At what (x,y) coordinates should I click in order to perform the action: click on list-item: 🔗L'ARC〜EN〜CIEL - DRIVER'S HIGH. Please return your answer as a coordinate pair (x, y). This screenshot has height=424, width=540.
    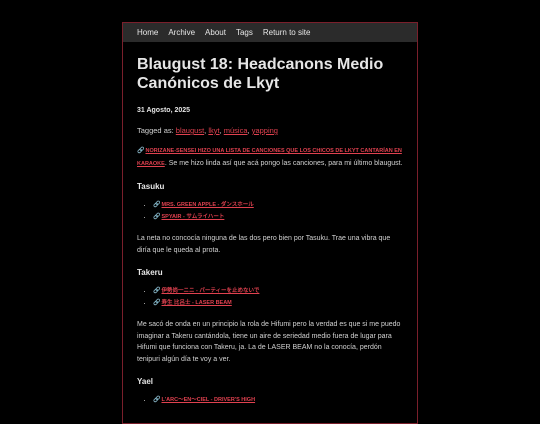
    Looking at the image, I should click on (278, 400).